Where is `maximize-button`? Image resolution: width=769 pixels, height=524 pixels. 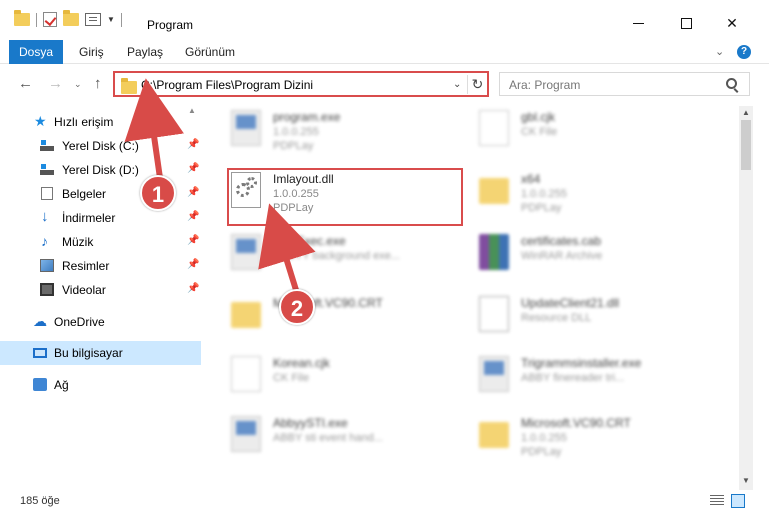 maximize-button is located at coordinates (686, 23).